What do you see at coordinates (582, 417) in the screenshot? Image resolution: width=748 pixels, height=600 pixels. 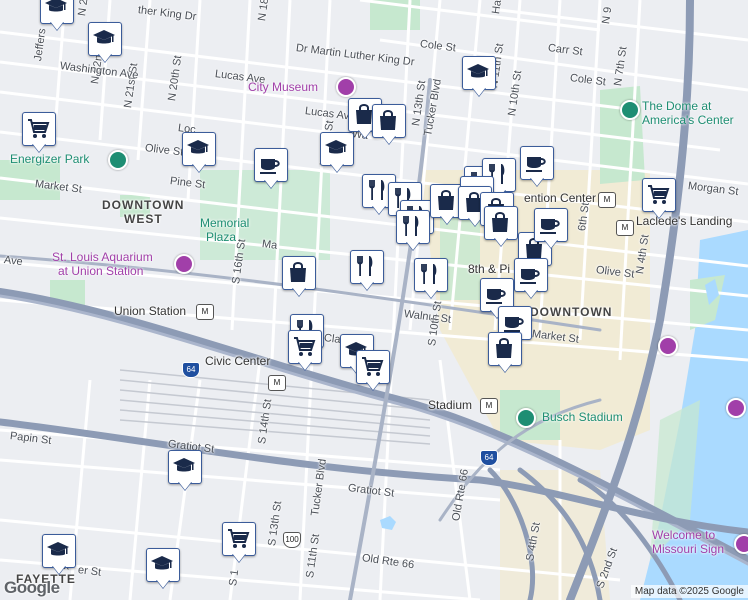 I see `place-label-busch-stadium: Busch Stadium` at bounding box center [582, 417].